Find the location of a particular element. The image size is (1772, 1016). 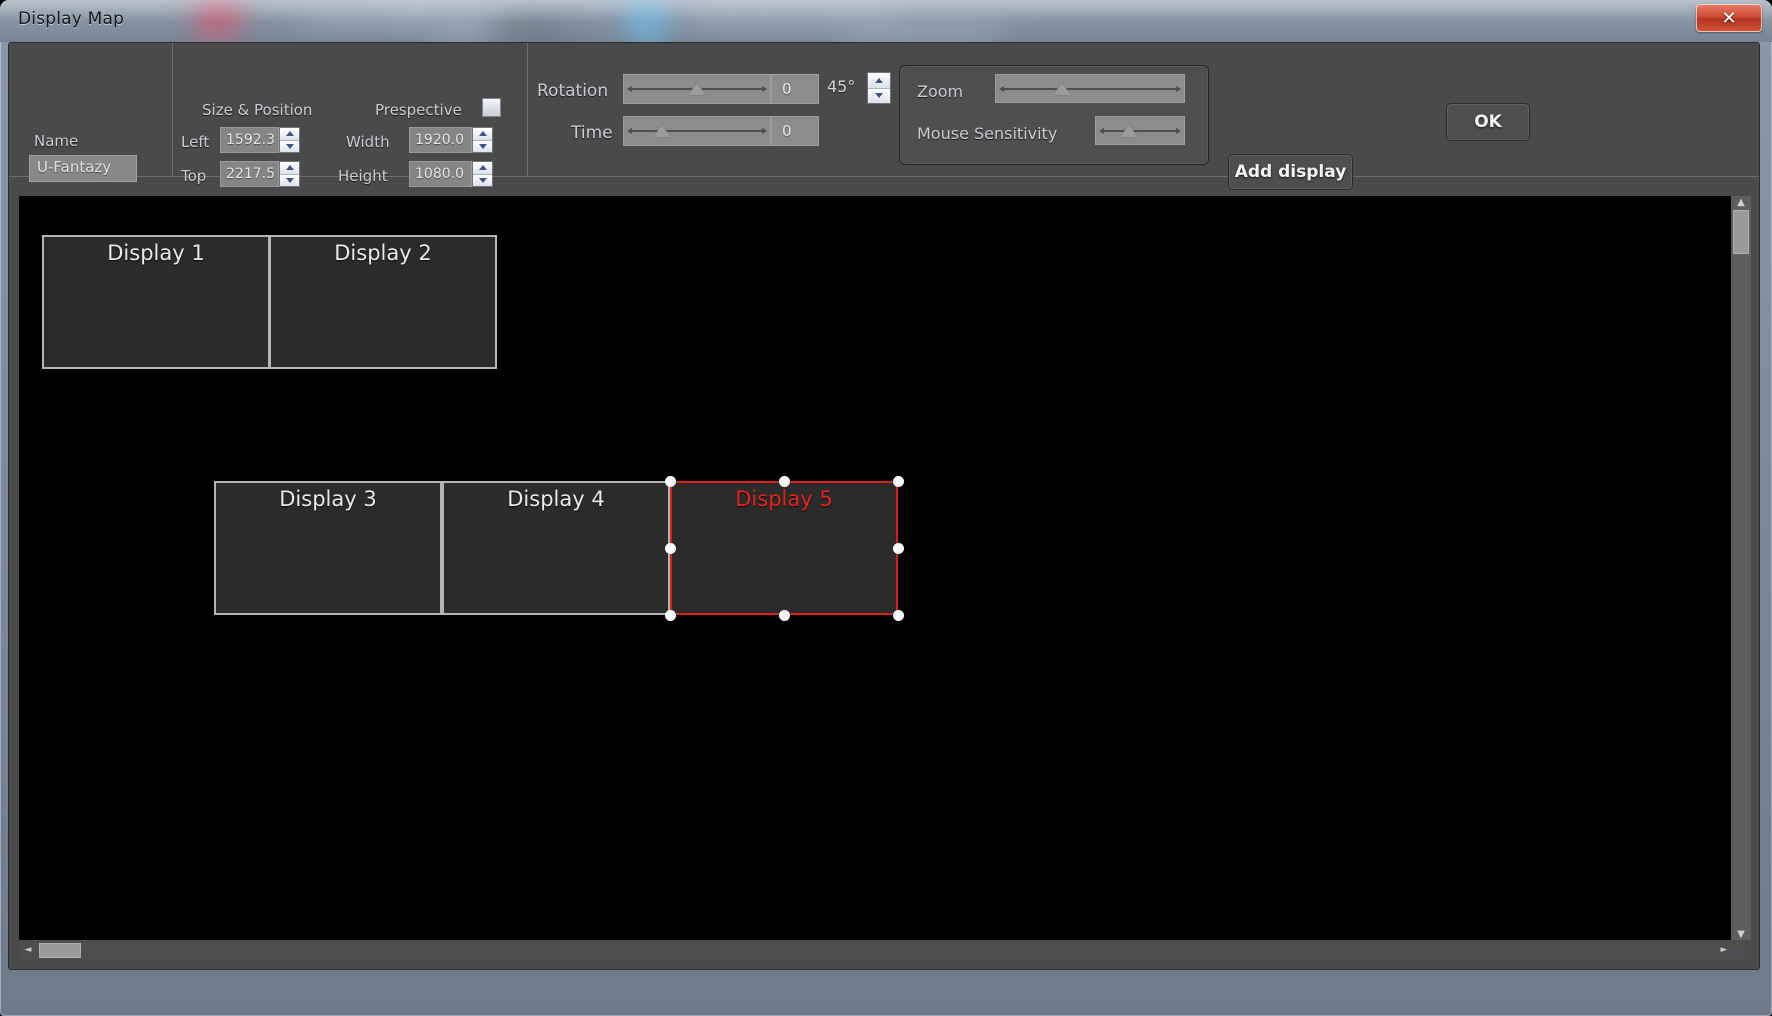

resize-grip-icon: ◢ is located at coordinates (1741, 951).